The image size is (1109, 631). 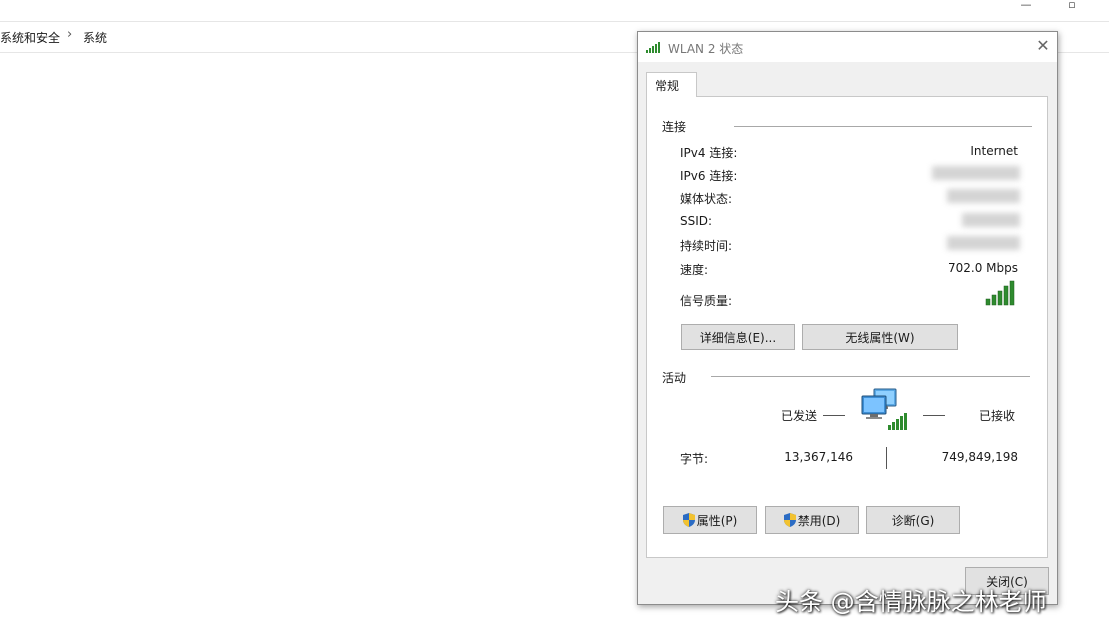 I want to click on ssid-label: SSID:, so click(x=696, y=221).